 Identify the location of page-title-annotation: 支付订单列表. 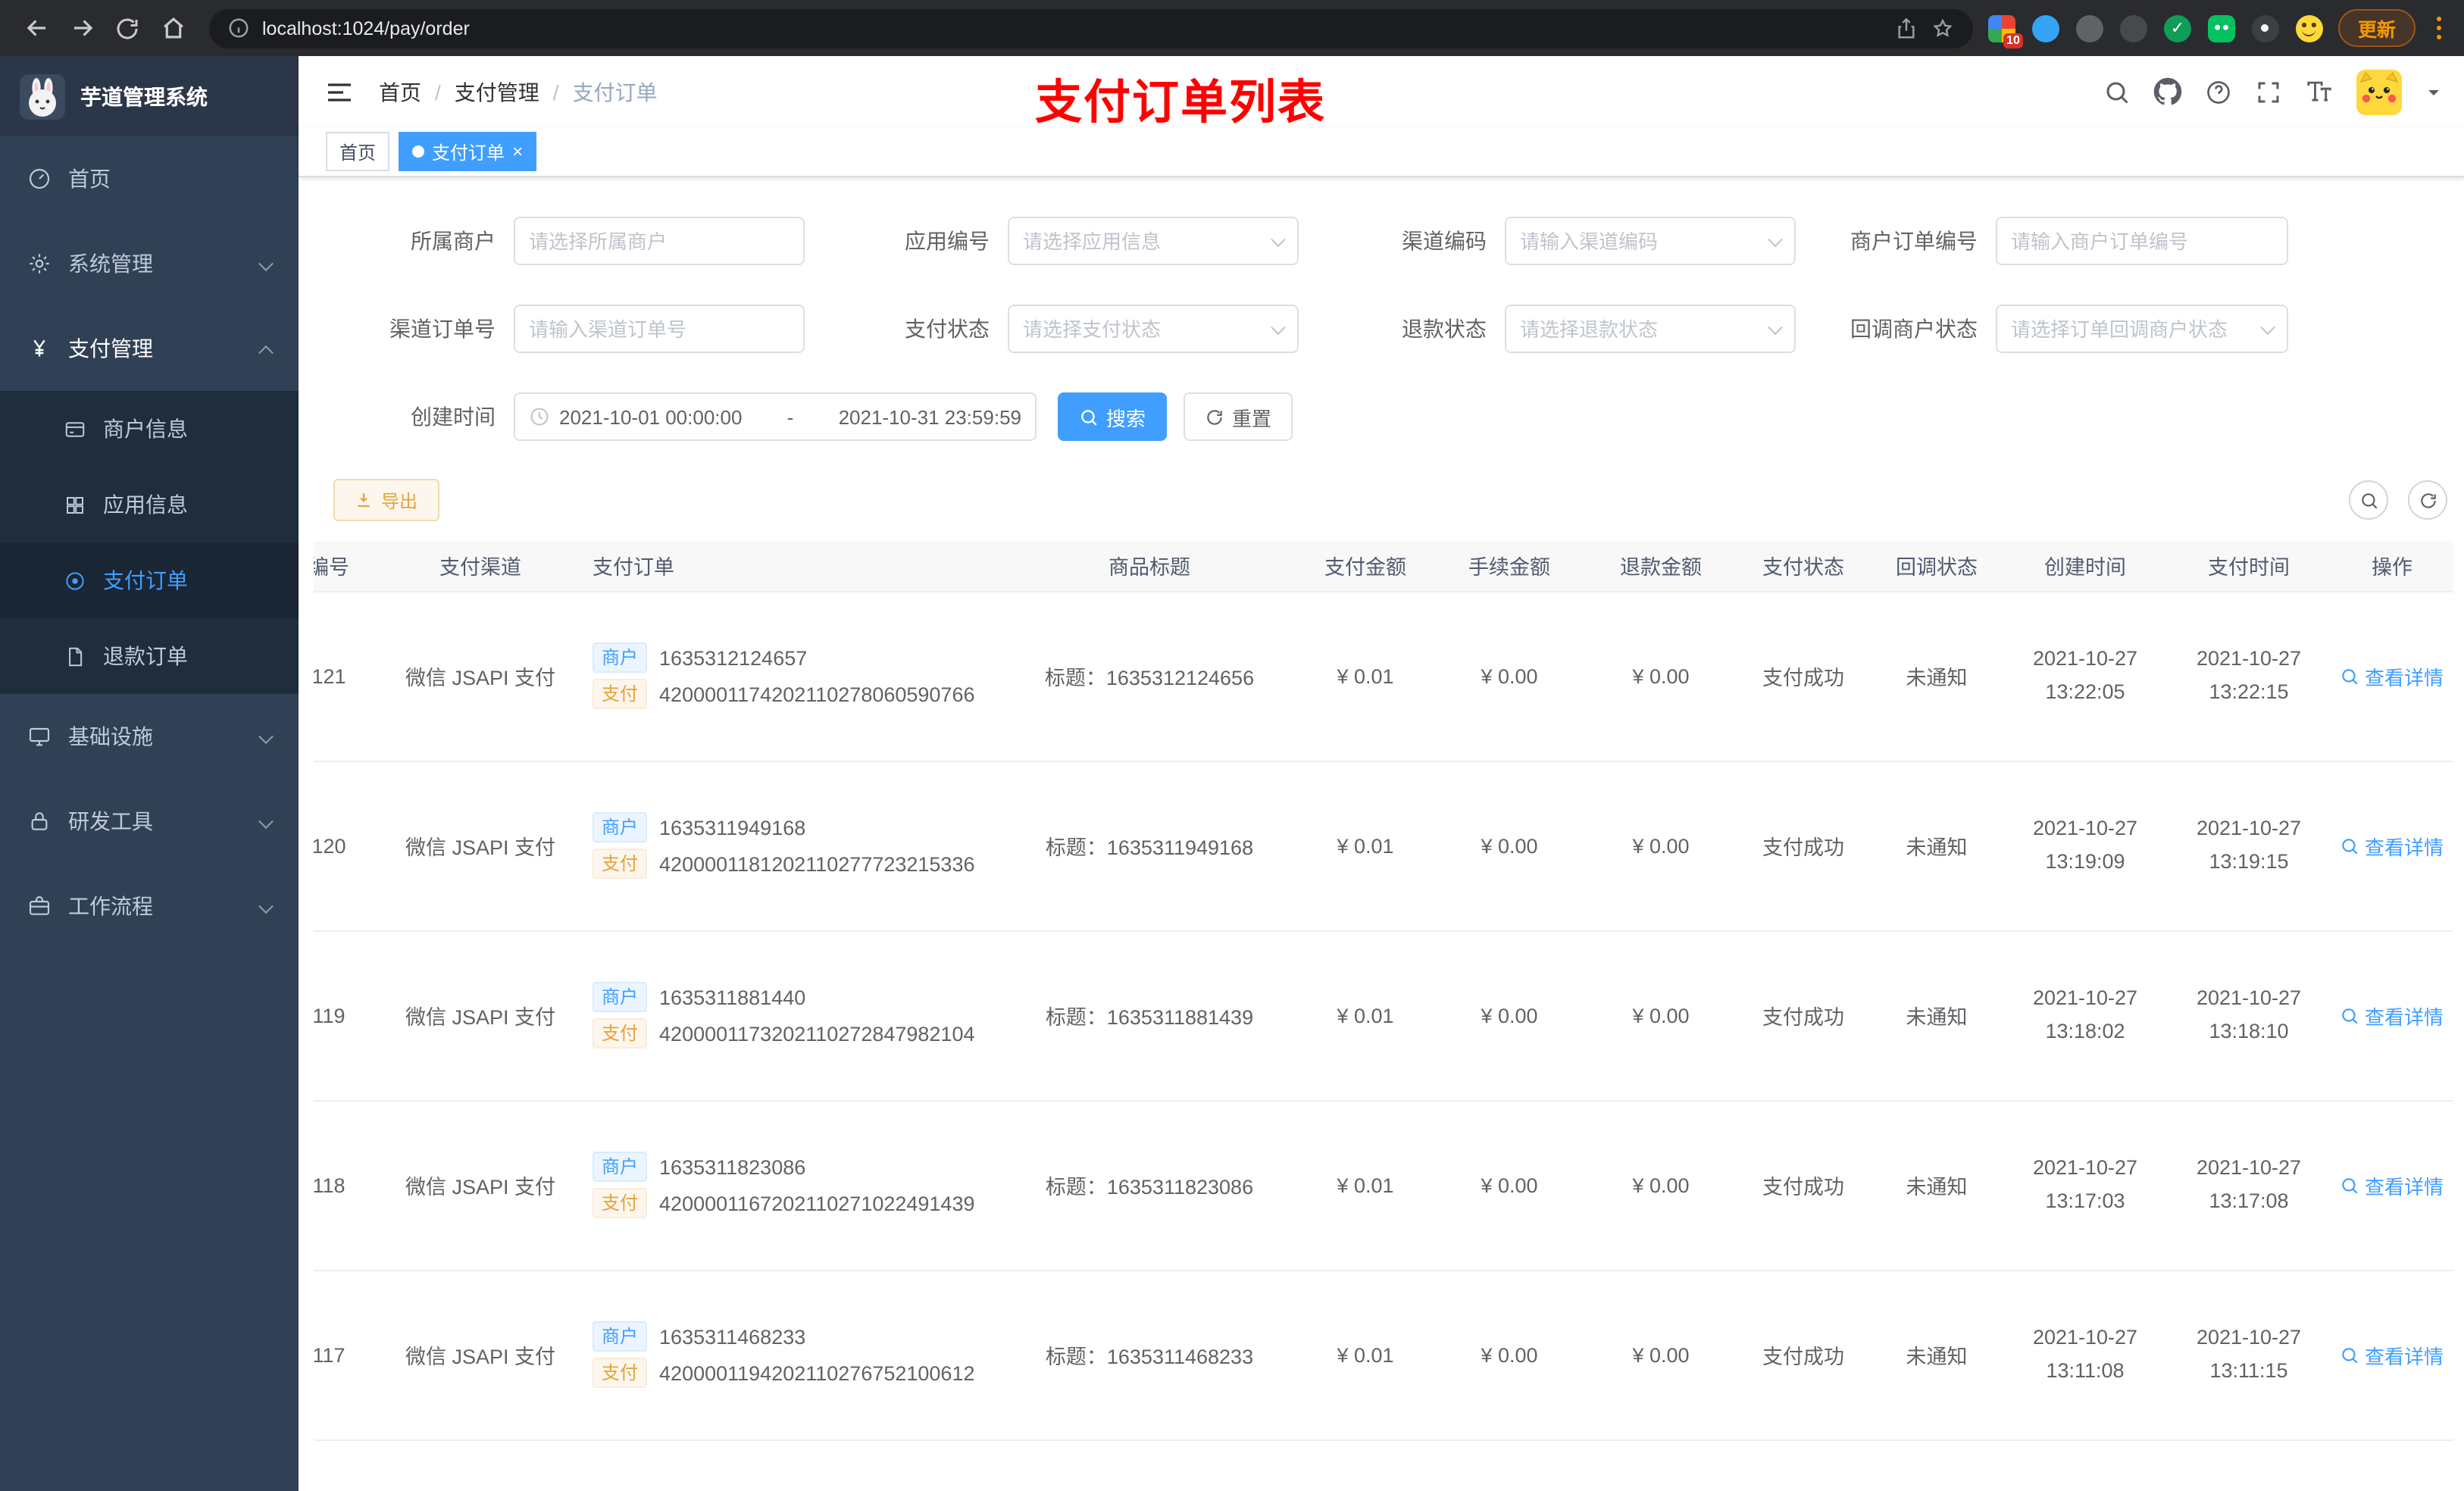
(1180, 102).